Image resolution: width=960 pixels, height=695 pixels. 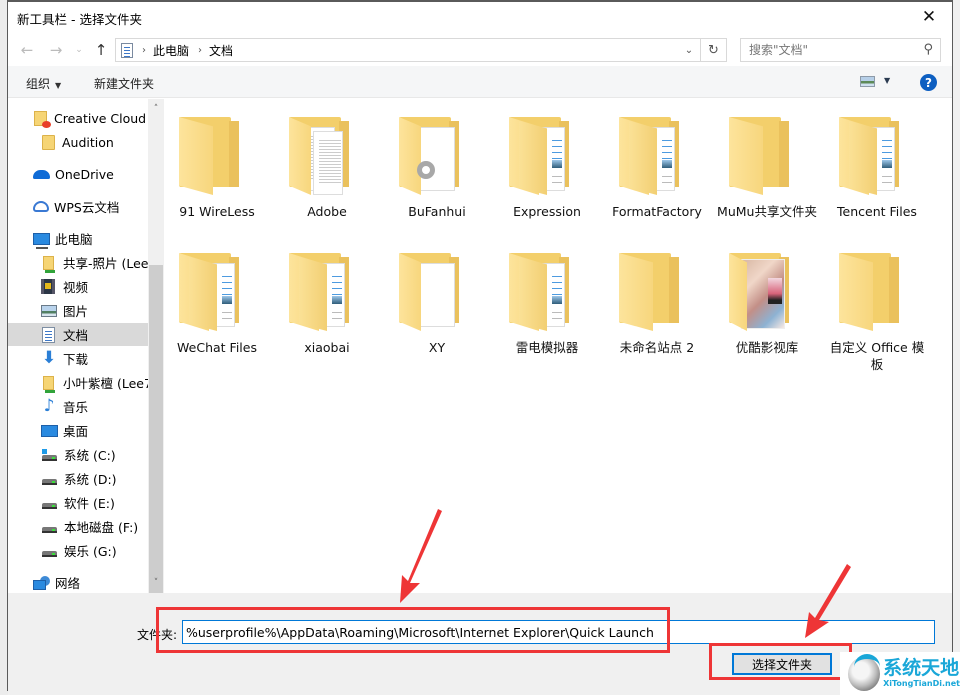 I want to click on scroll-down-arrow-icon: ˅, so click(x=156, y=583).